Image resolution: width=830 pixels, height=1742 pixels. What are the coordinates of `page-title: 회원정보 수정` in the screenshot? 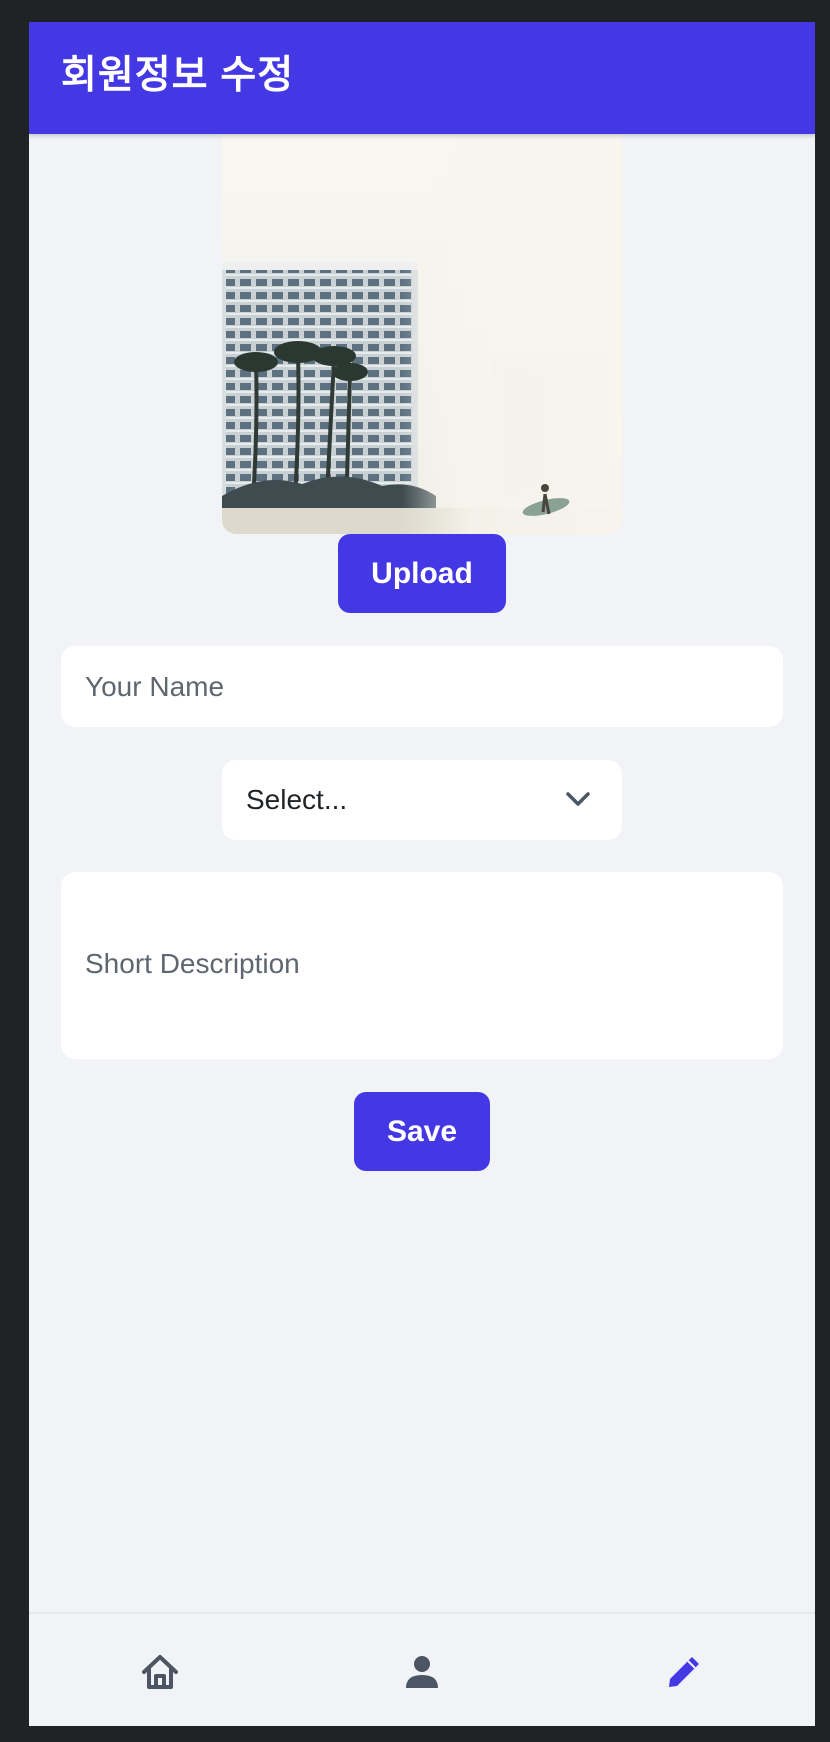 It's located at (178, 75).